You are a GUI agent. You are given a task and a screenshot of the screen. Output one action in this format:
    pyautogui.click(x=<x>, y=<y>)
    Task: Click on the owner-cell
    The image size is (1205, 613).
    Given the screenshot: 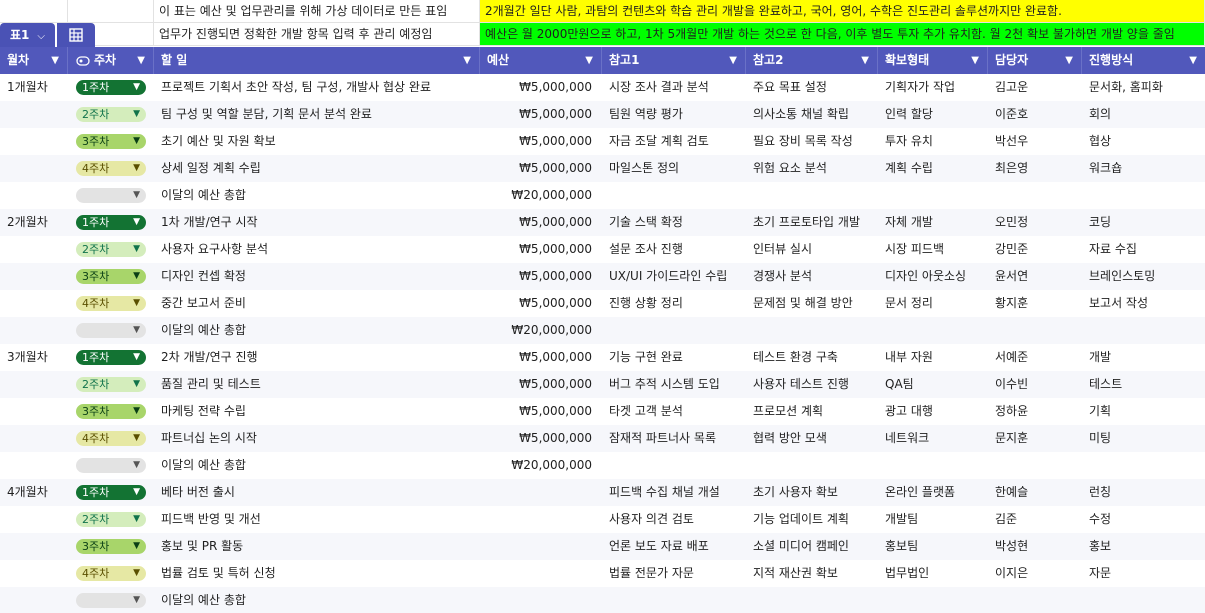 What is the action you would take?
    pyautogui.click(x=1035, y=195)
    